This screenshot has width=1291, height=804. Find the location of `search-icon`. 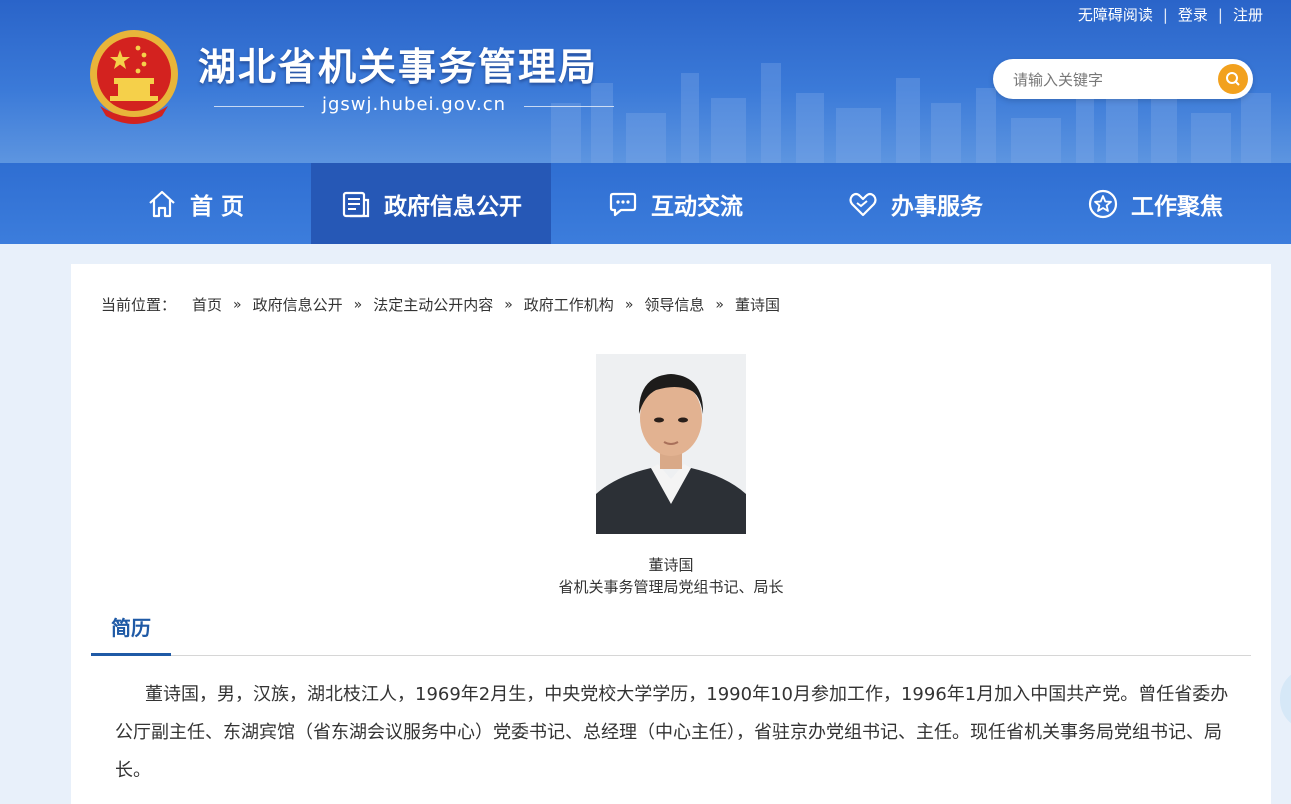

search-icon is located at coordinates (1233, 79).